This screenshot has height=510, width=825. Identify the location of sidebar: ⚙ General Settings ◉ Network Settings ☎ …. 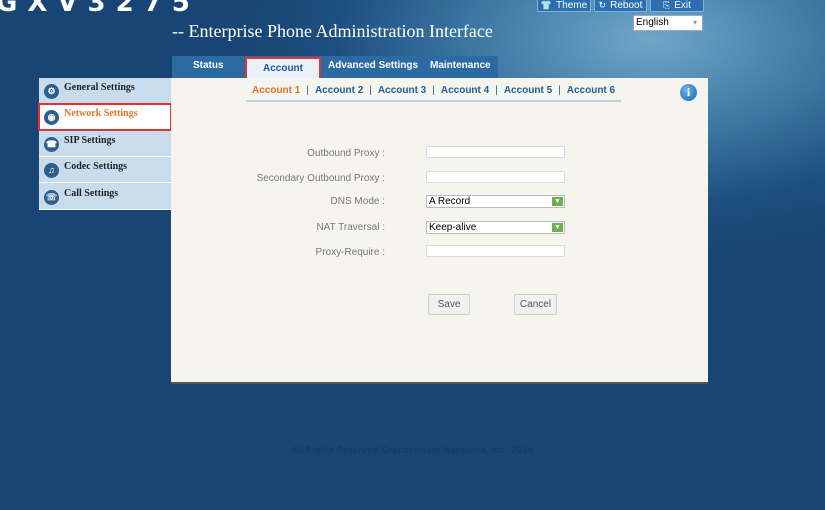
(105, 144).